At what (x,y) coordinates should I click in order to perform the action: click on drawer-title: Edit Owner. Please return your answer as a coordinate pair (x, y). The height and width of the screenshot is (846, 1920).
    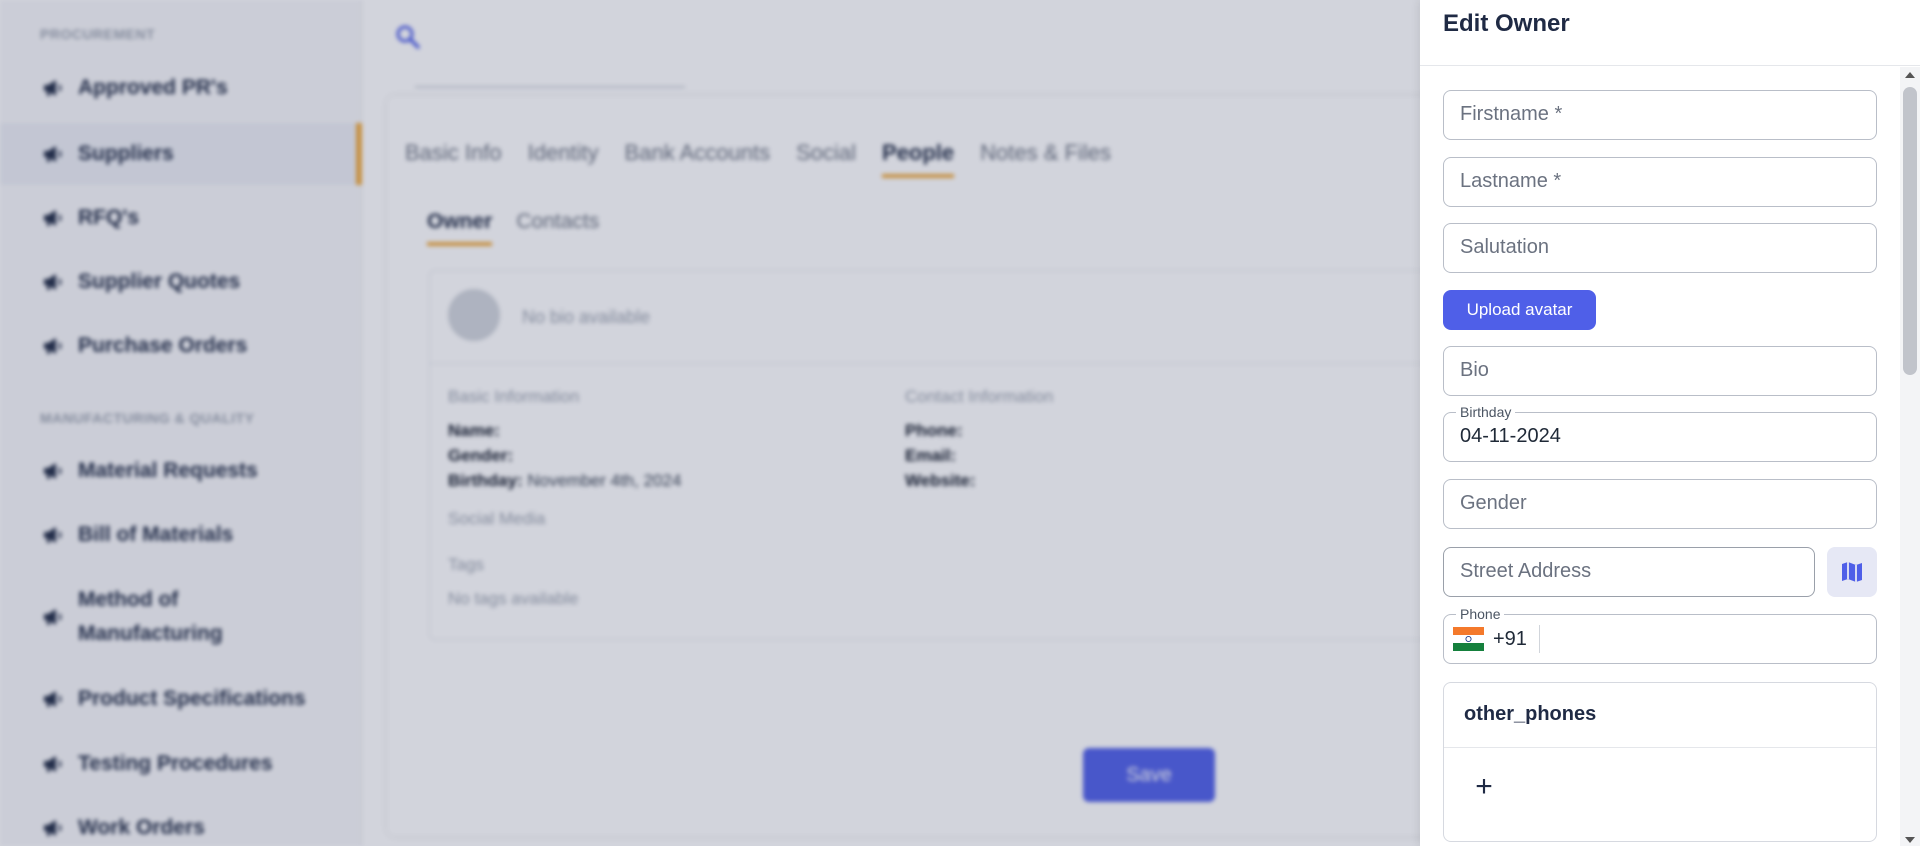
    Looking at the image, I should click on (1506, 23).